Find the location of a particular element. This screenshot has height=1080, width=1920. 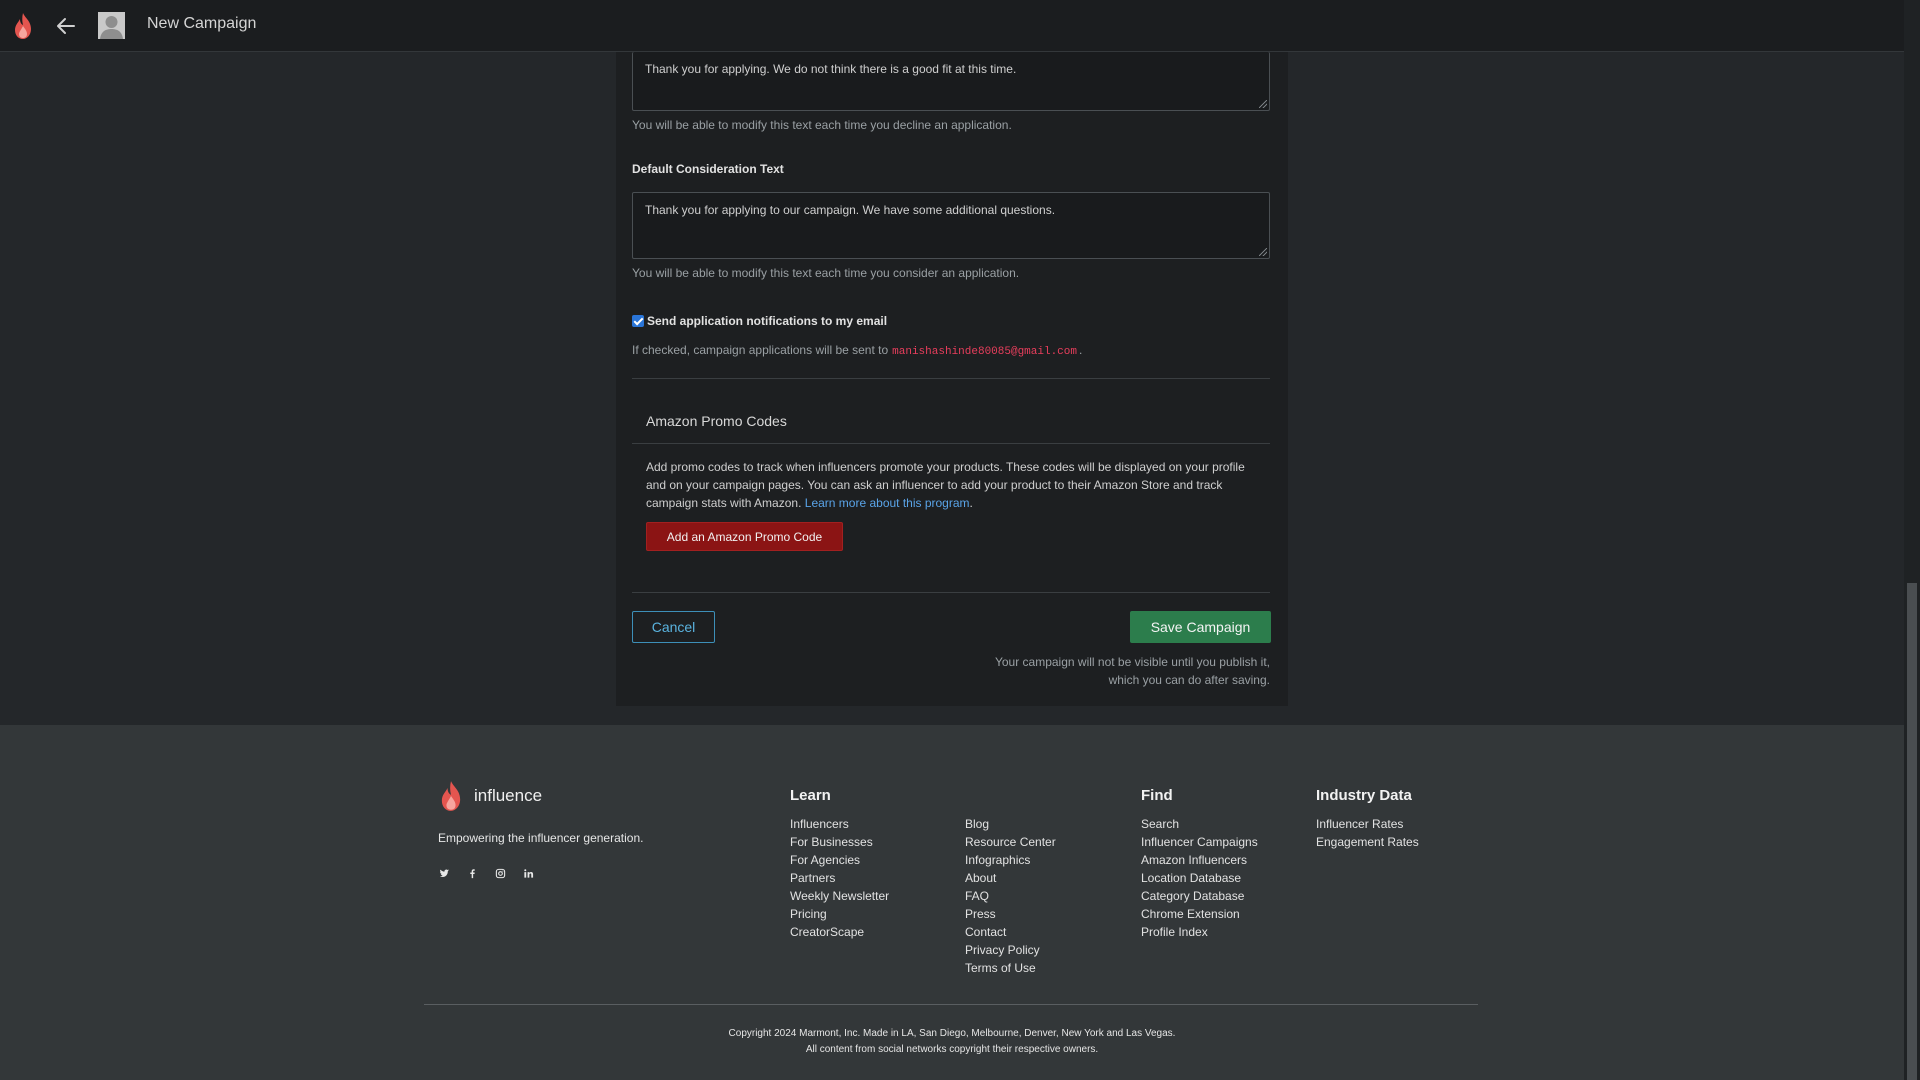

footer-link: Blog is located at coordinates (1010, 824).